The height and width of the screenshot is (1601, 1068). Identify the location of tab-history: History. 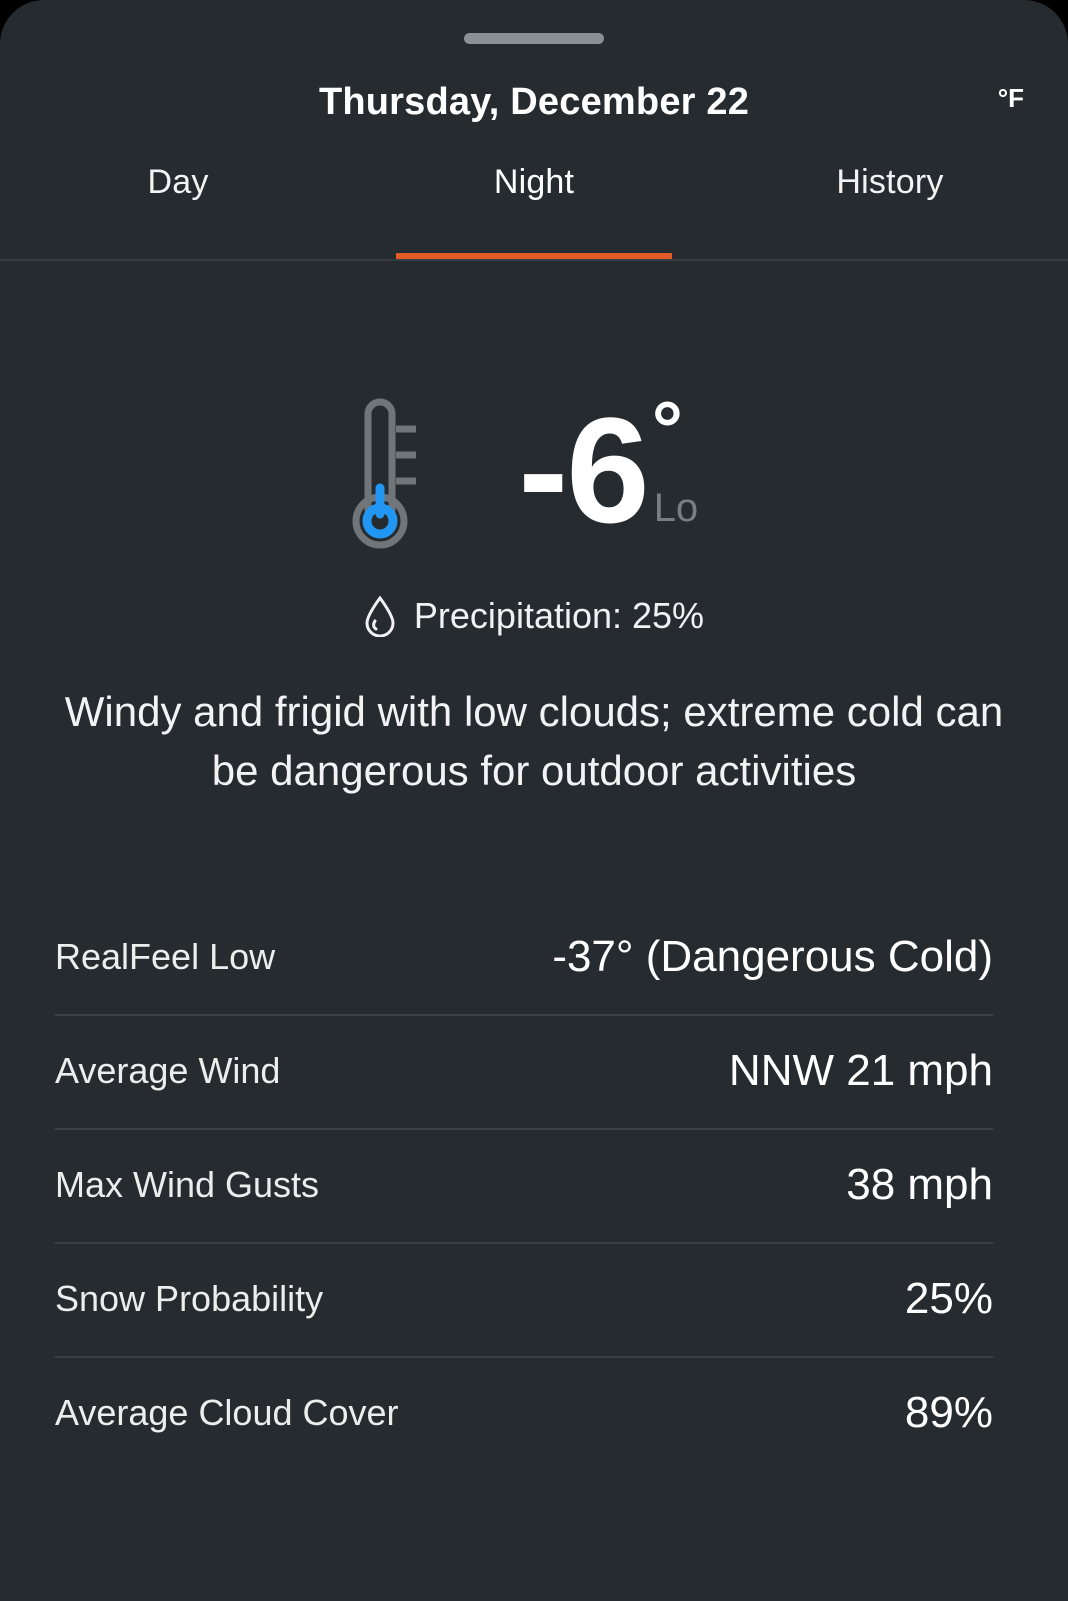
(890, 206).